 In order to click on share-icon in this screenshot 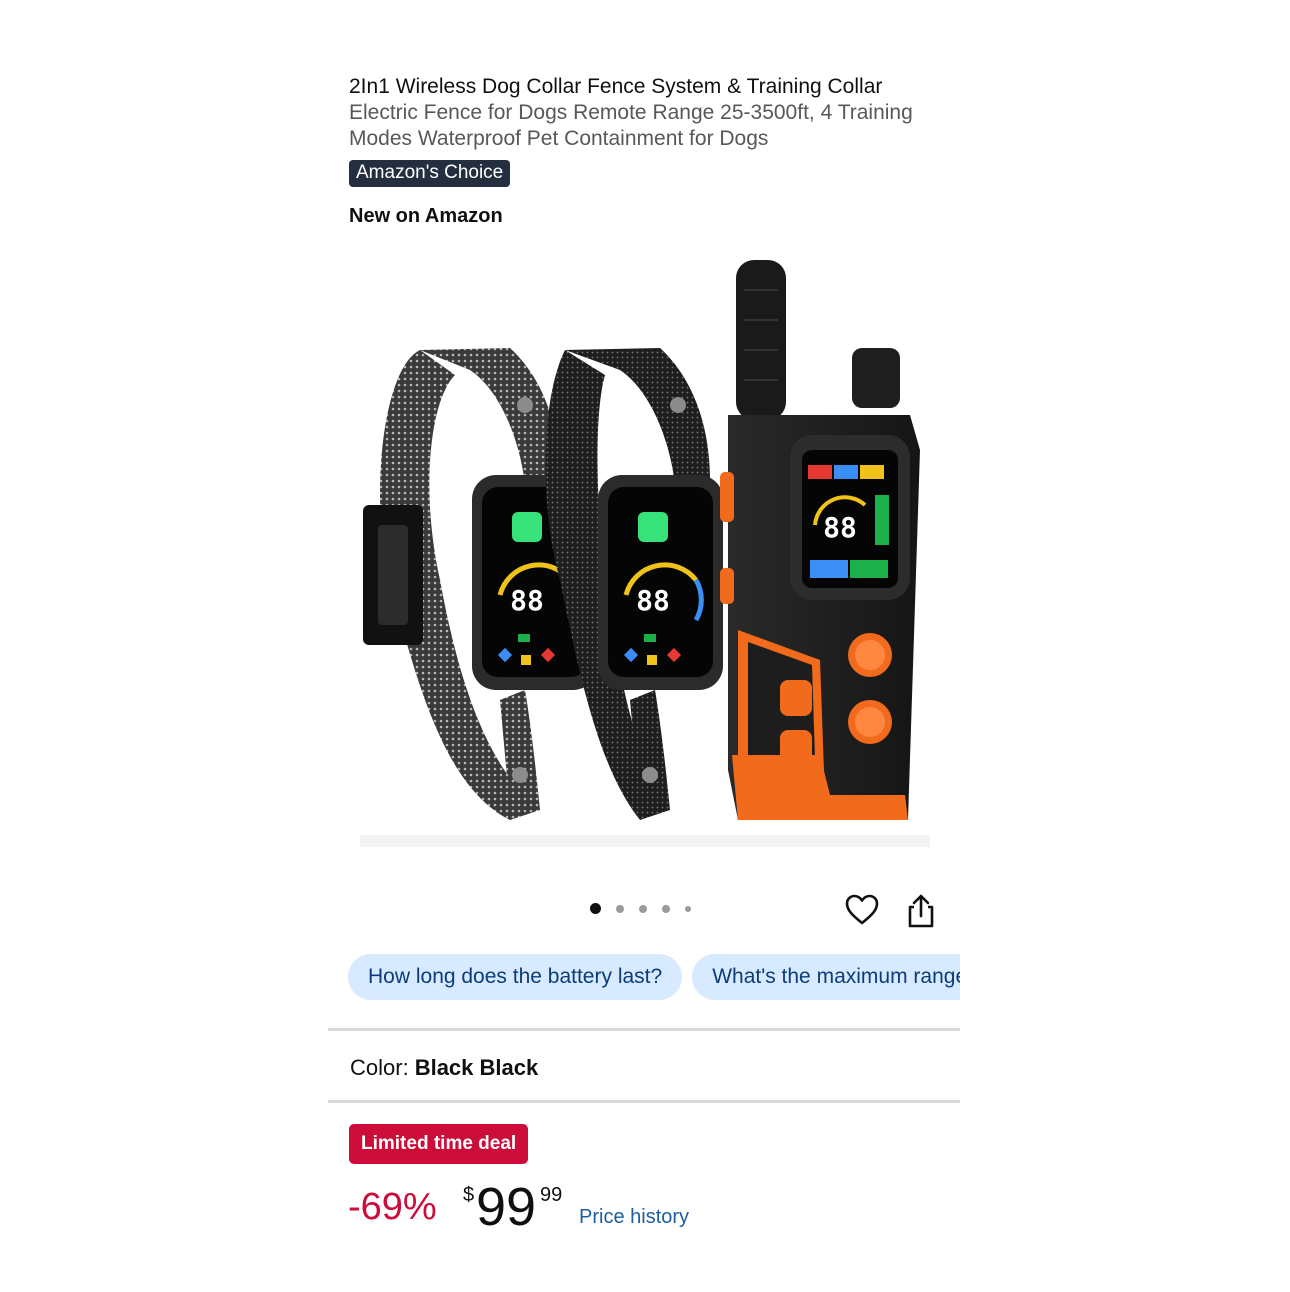, I will do `click(921, 911)`.